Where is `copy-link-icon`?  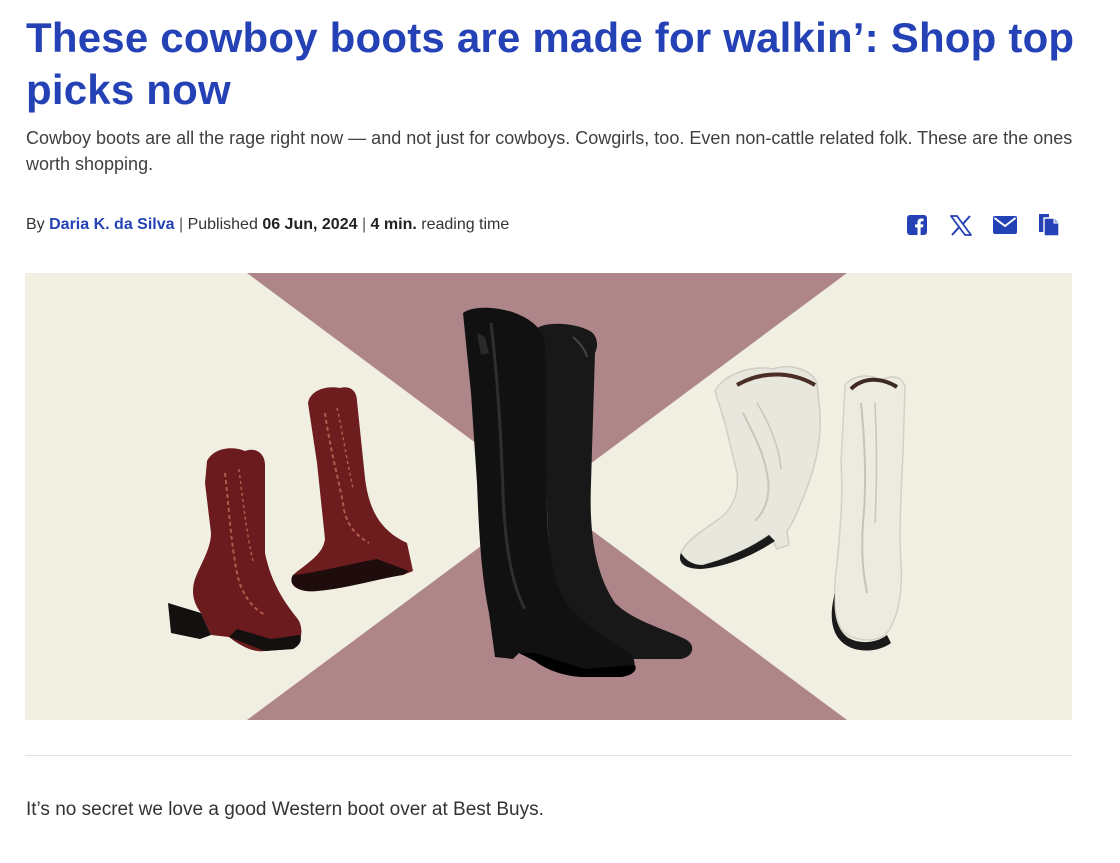 copy-link-icon is located at coordinates (1049, 225).